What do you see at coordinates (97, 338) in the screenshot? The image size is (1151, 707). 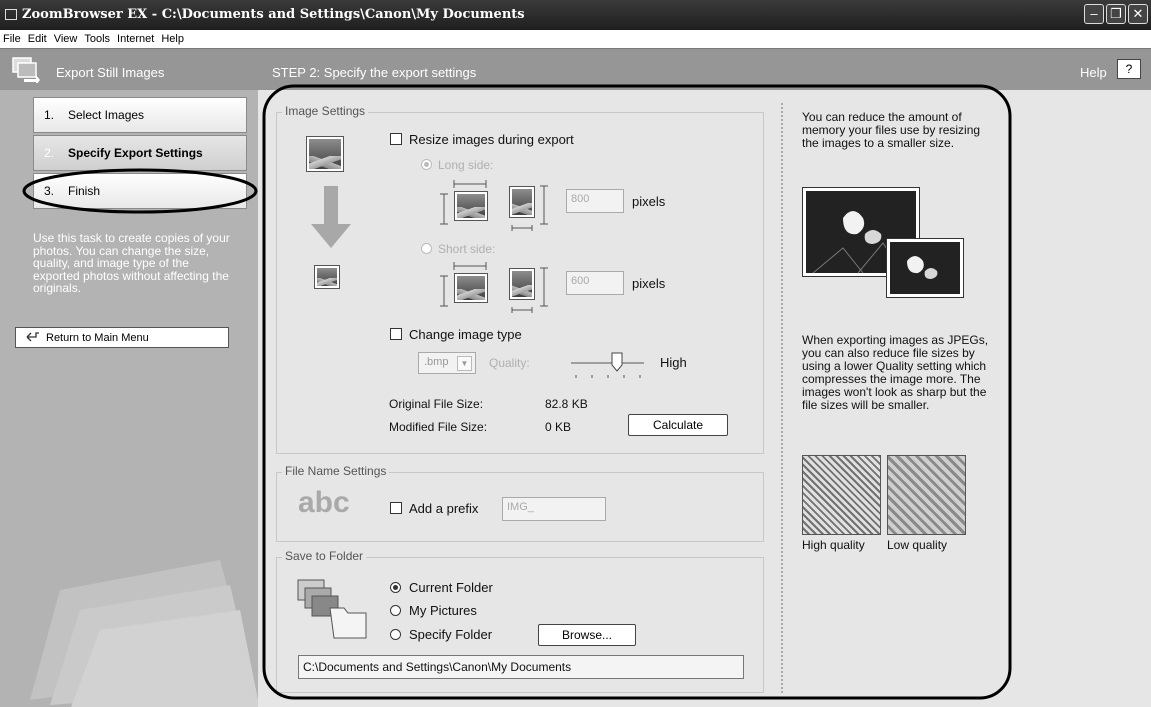 I see `return-label: Return to Main Menu` at bounding box center [97, 338].